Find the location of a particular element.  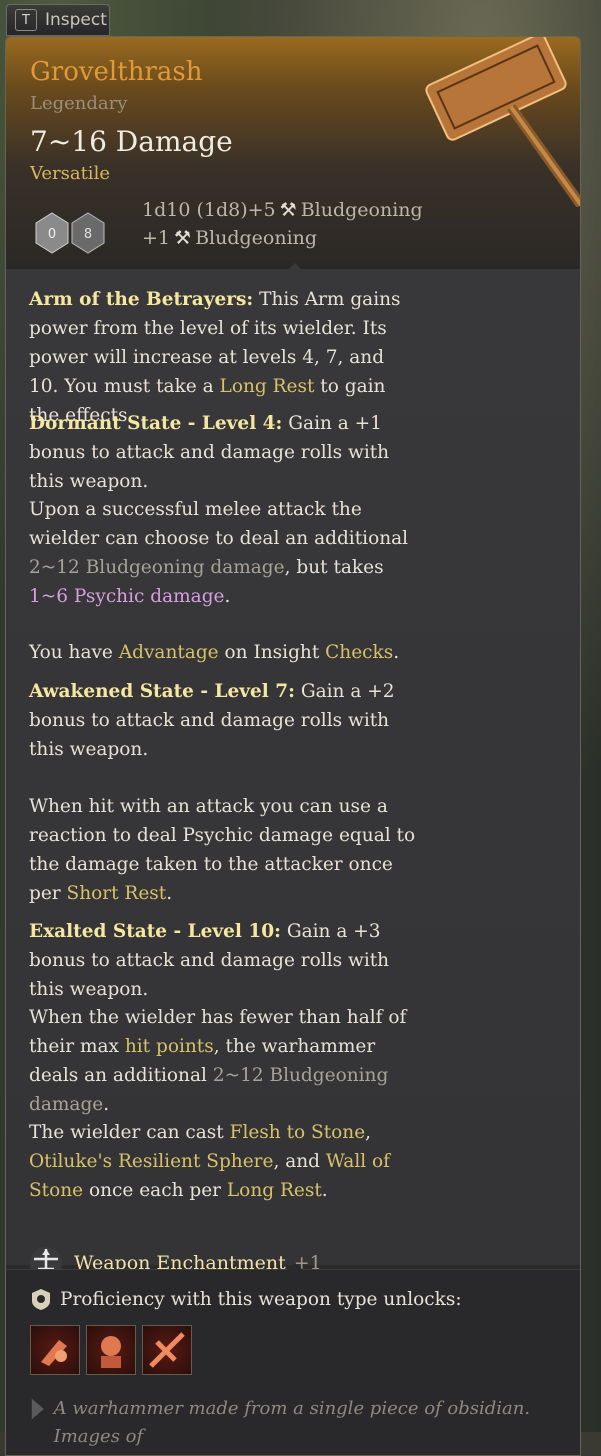

item-property: Versatile is located at coordinates (70, 173).